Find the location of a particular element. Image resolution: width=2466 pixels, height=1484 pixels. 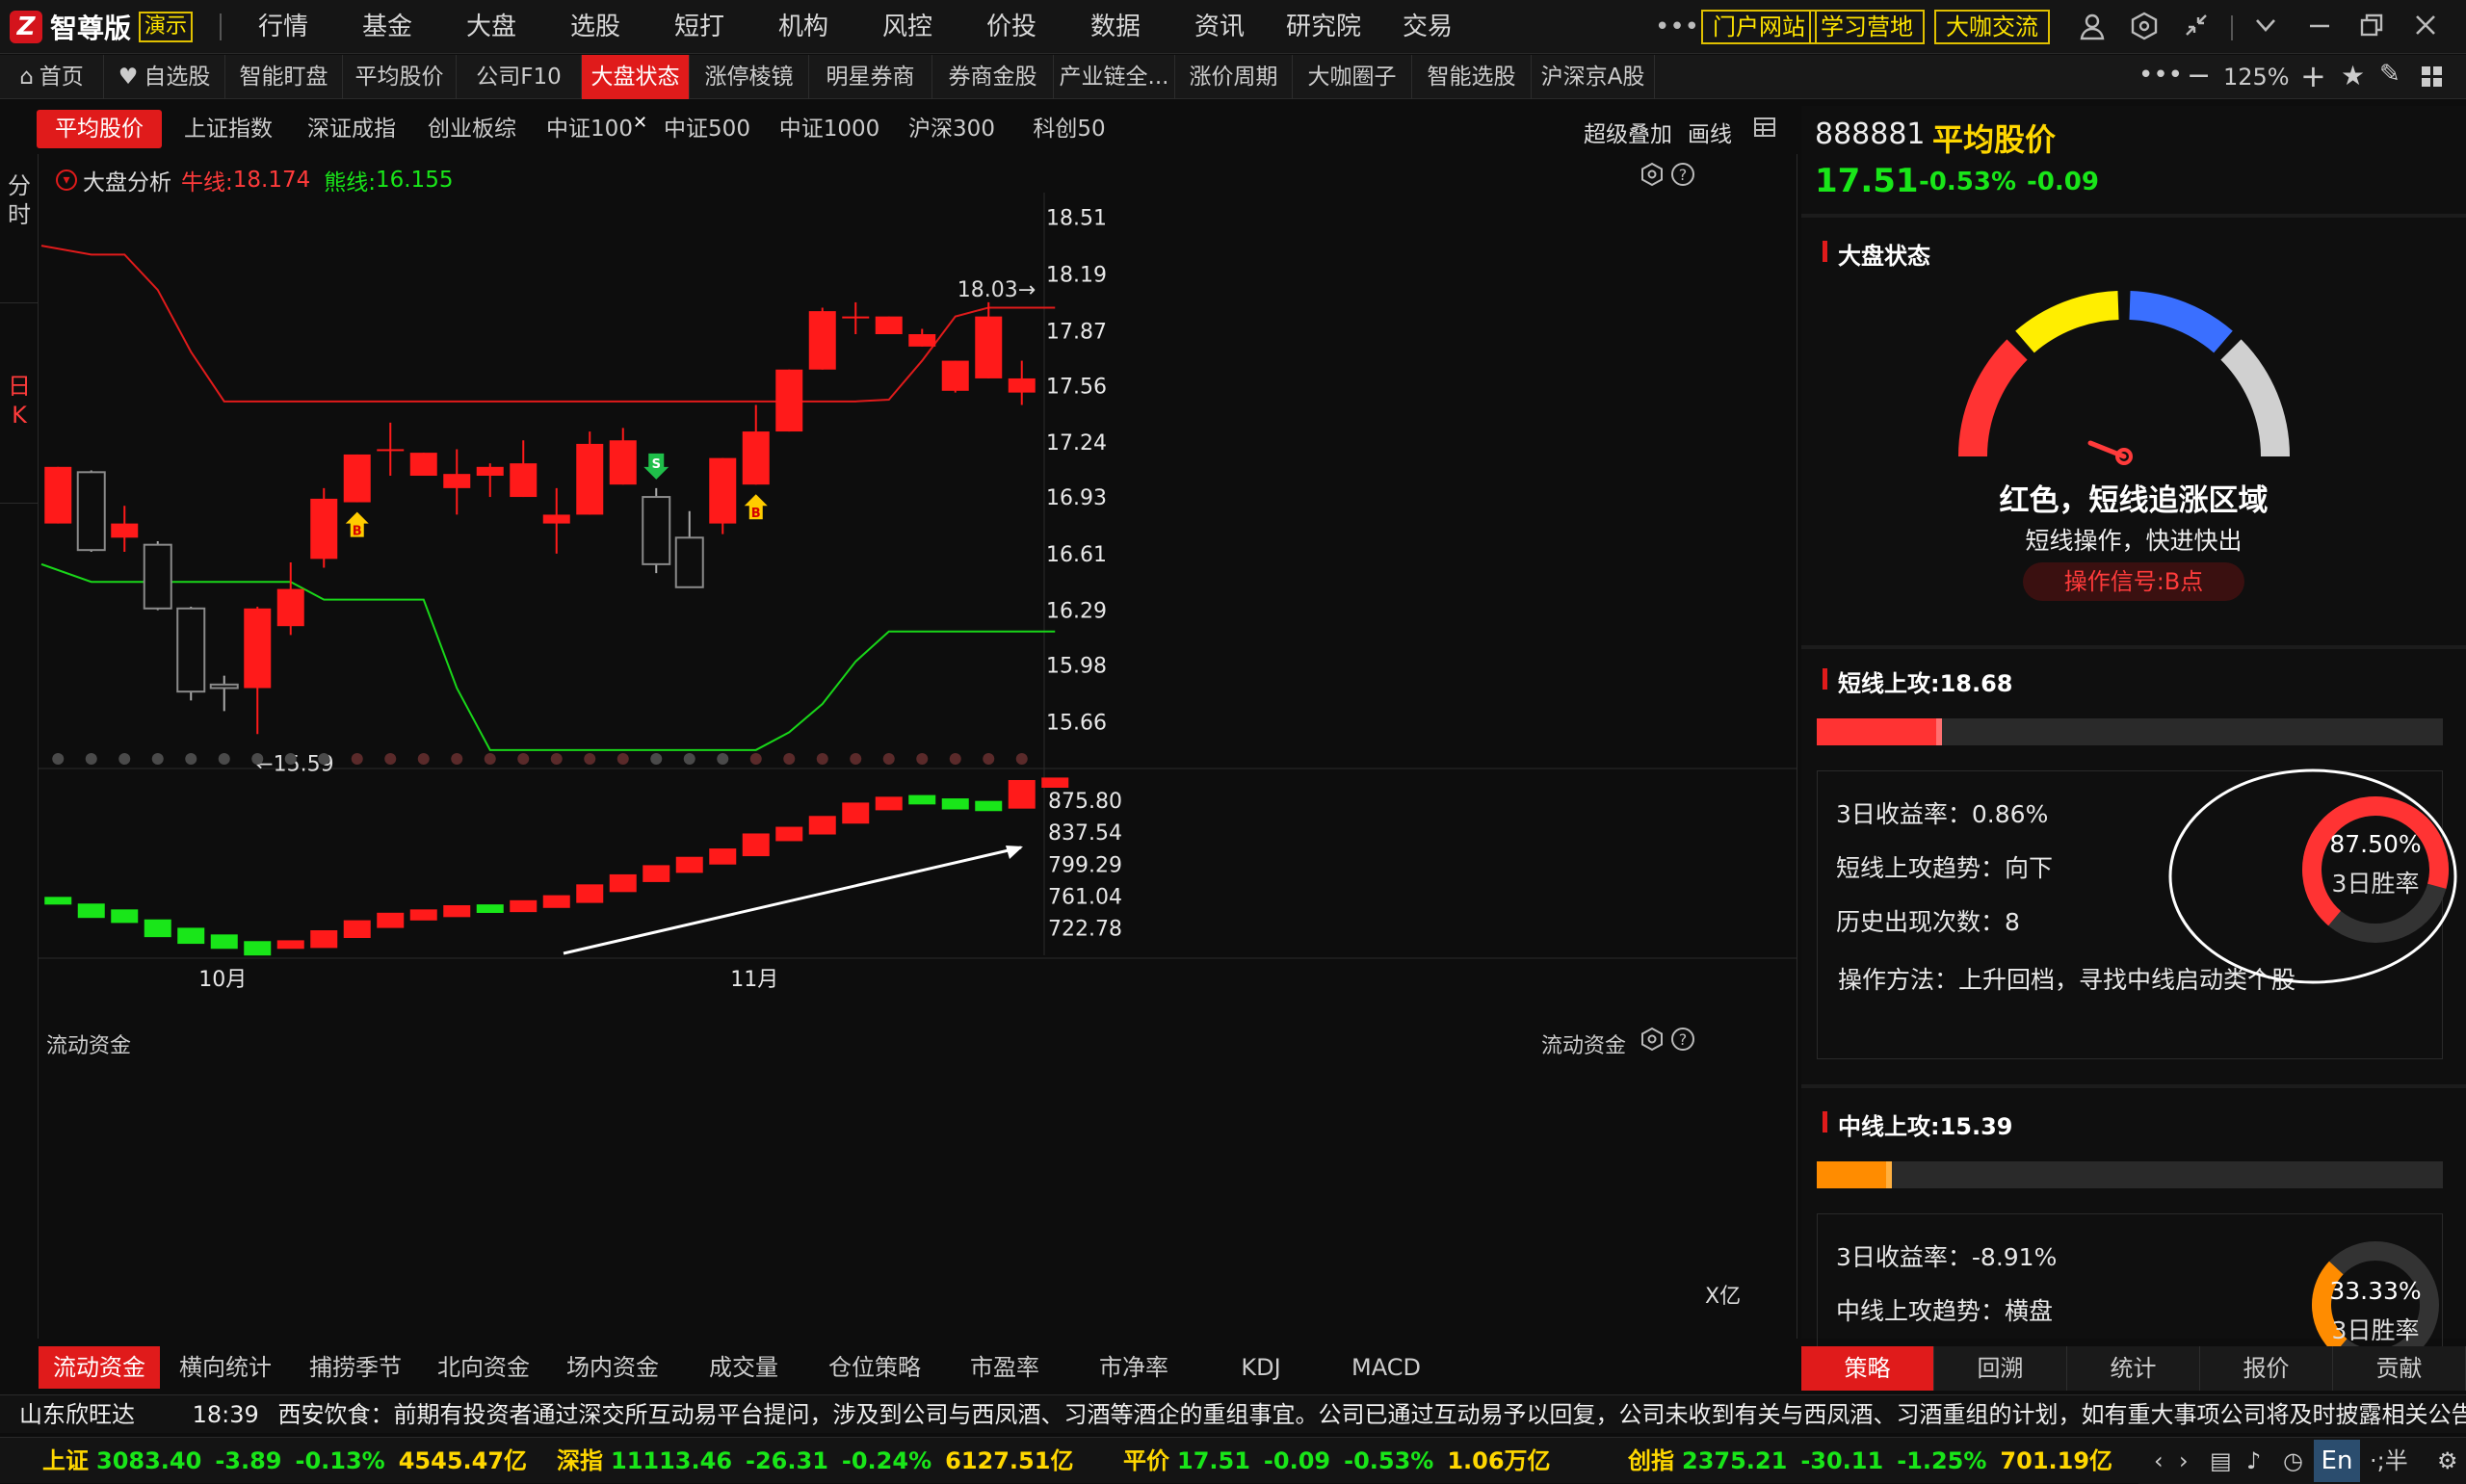

tab-7: 明星券商 is located at coordinates (870, 77).